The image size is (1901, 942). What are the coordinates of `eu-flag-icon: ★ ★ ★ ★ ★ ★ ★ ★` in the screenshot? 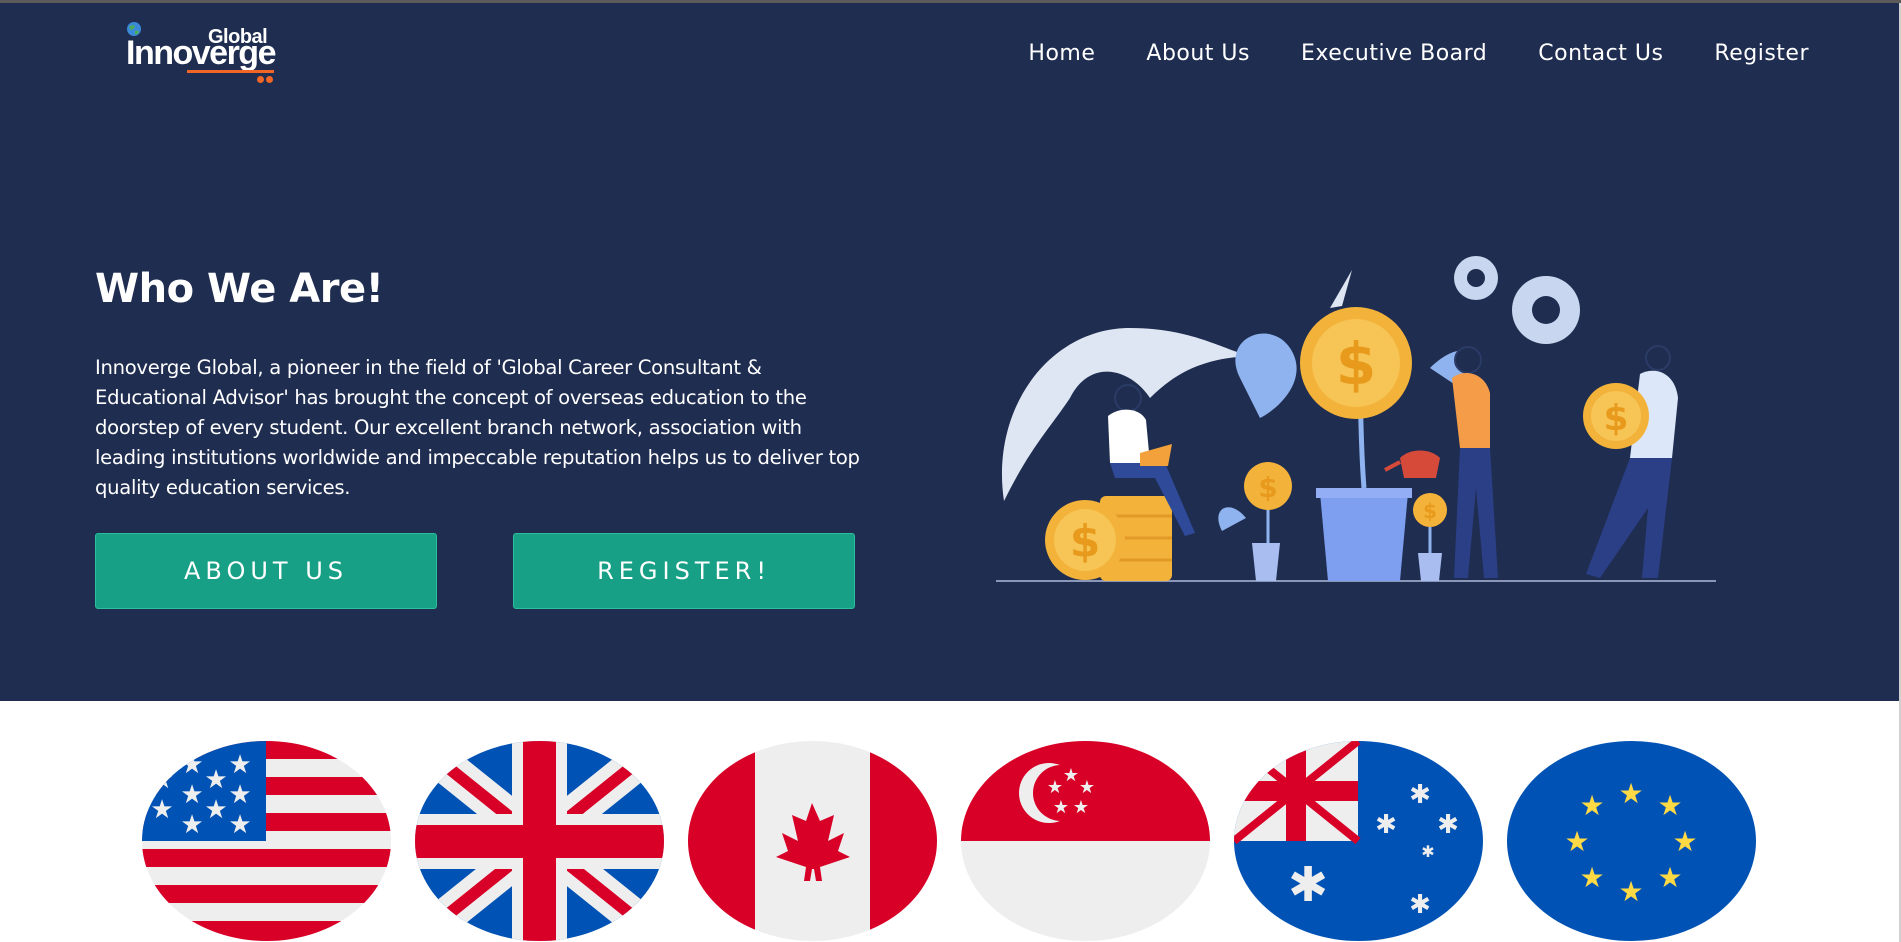 It's located at (1631, 841).